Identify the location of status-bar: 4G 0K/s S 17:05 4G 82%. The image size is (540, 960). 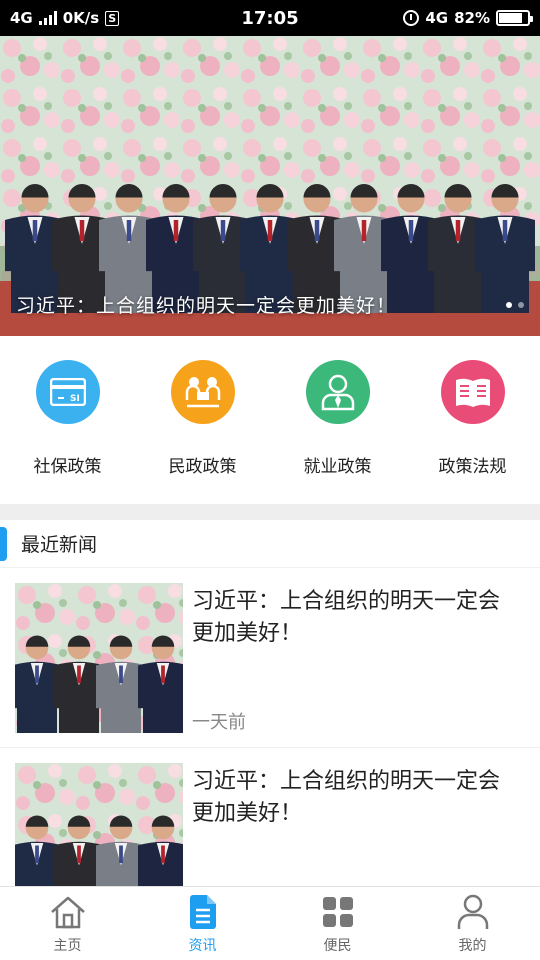
(270, 18).